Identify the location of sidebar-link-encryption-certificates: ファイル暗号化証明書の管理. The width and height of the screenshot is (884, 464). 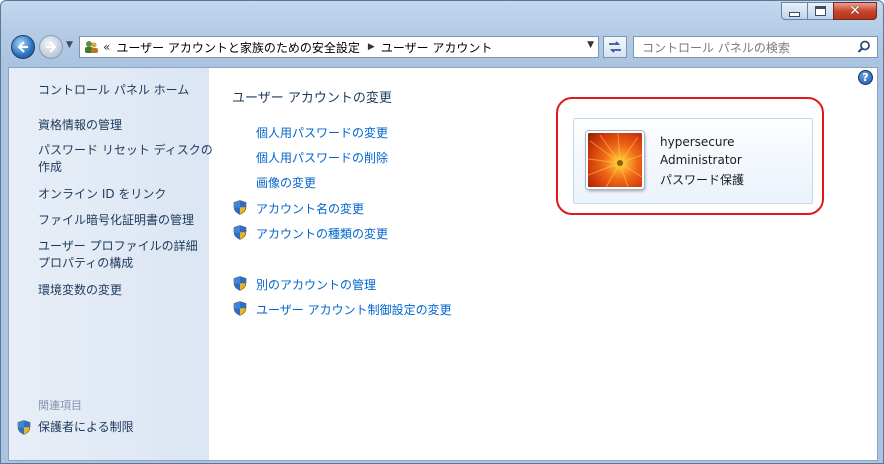
(116, 220).